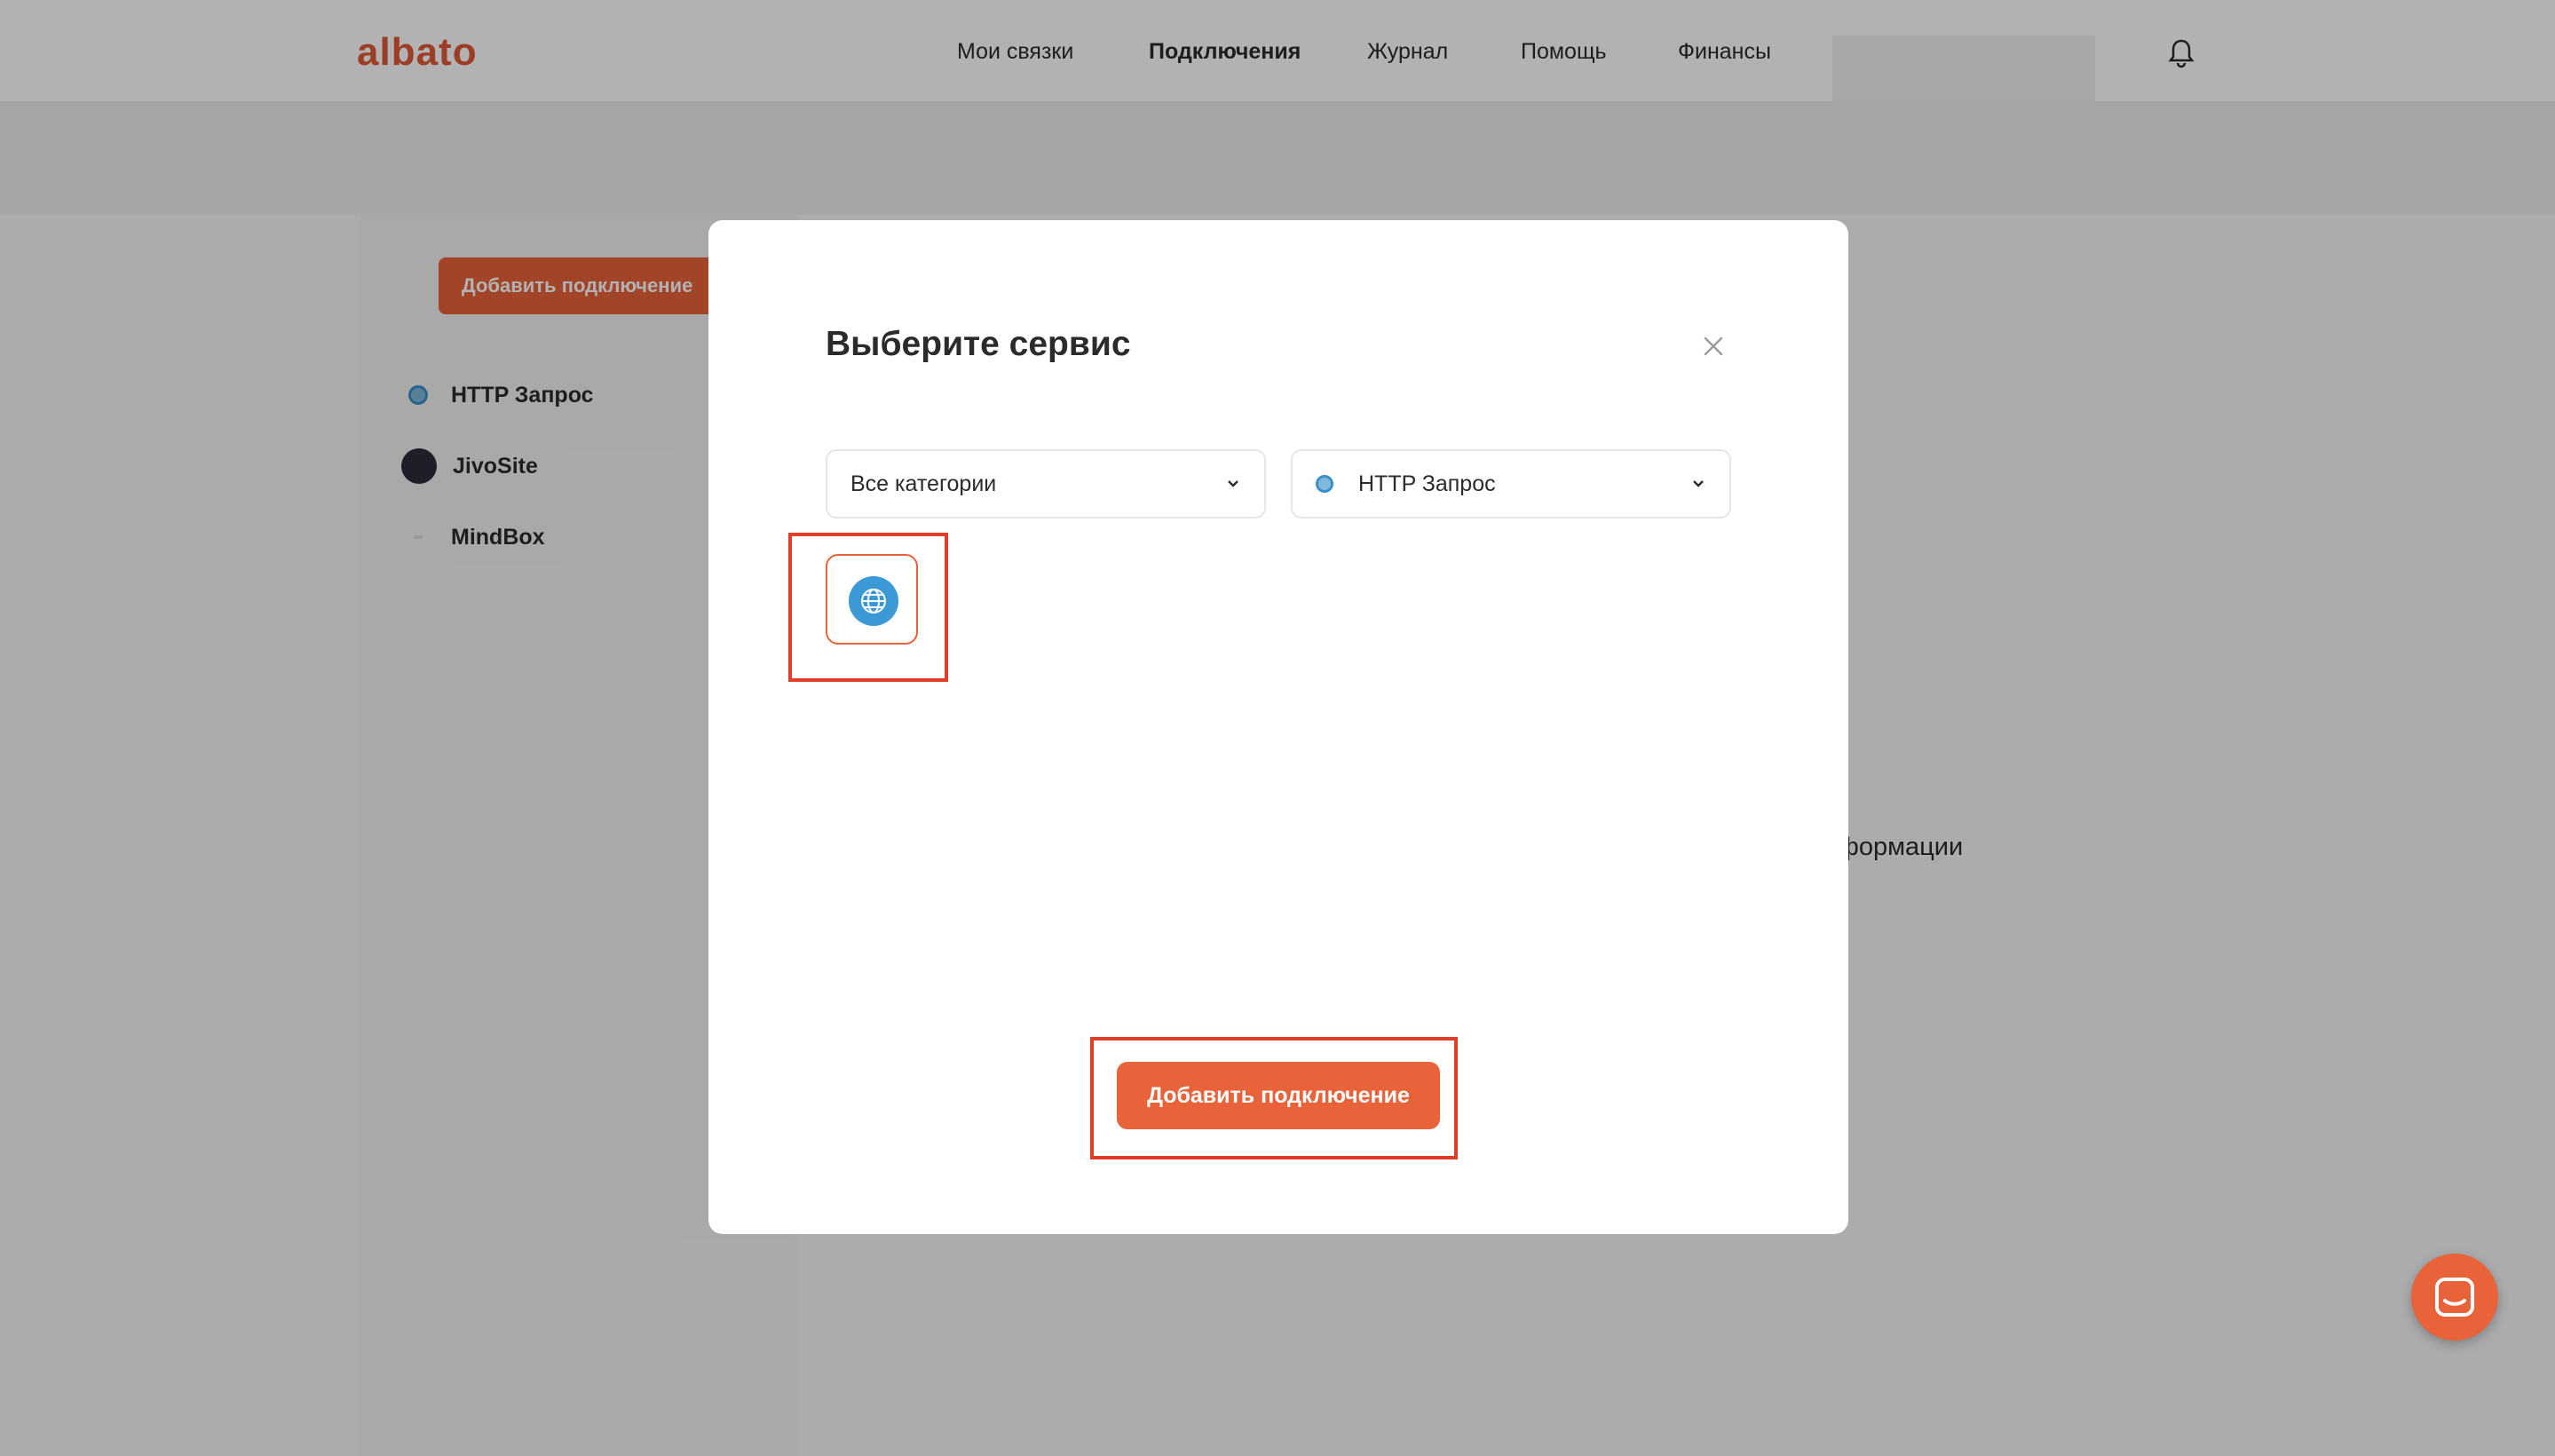 The width and height of the screenshot is (2555, 1456). Describe the element at coordinates (1713, 346) in the screenshot. I see `close-icon` at that location.